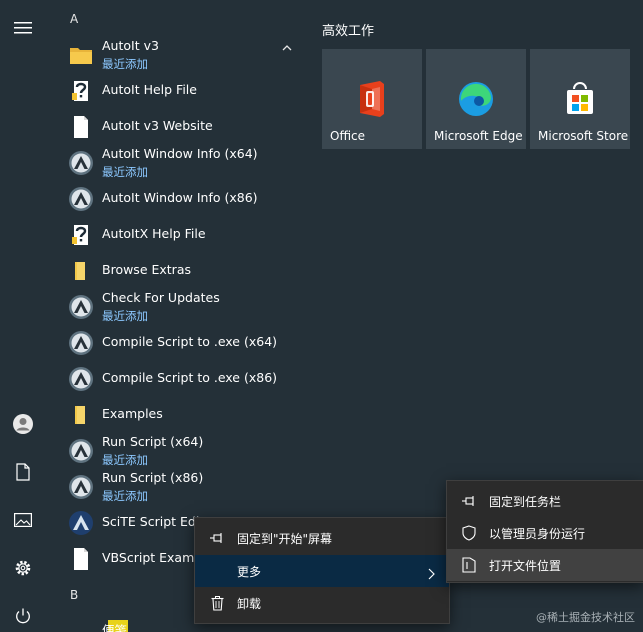  Describe the element at coordinates (146, 269) in the screenshot. I see `app-label: Browse Extras` at that location.